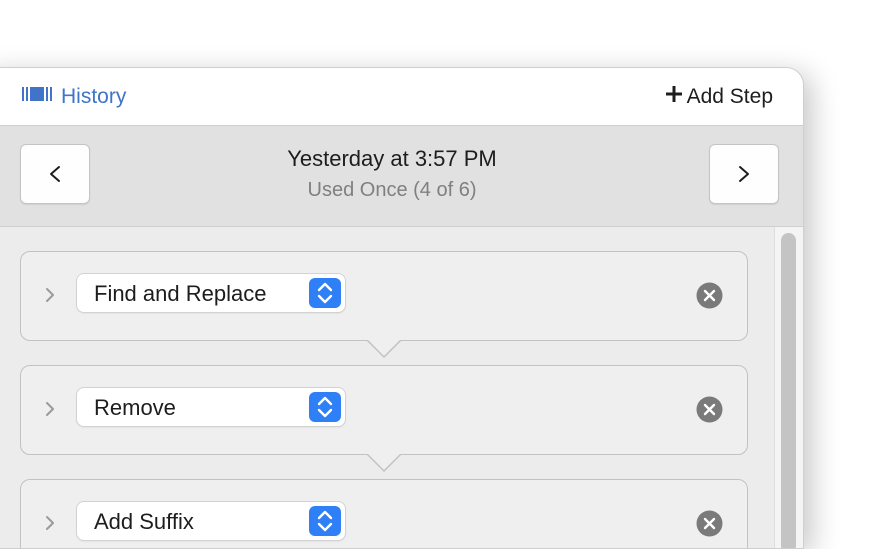 This screenshot has width=874, height=549. What do you see at coordinates (211, 521) in the screenshot?
I see `step-action-select: Add Suffix` at bounding box center [211, 521].